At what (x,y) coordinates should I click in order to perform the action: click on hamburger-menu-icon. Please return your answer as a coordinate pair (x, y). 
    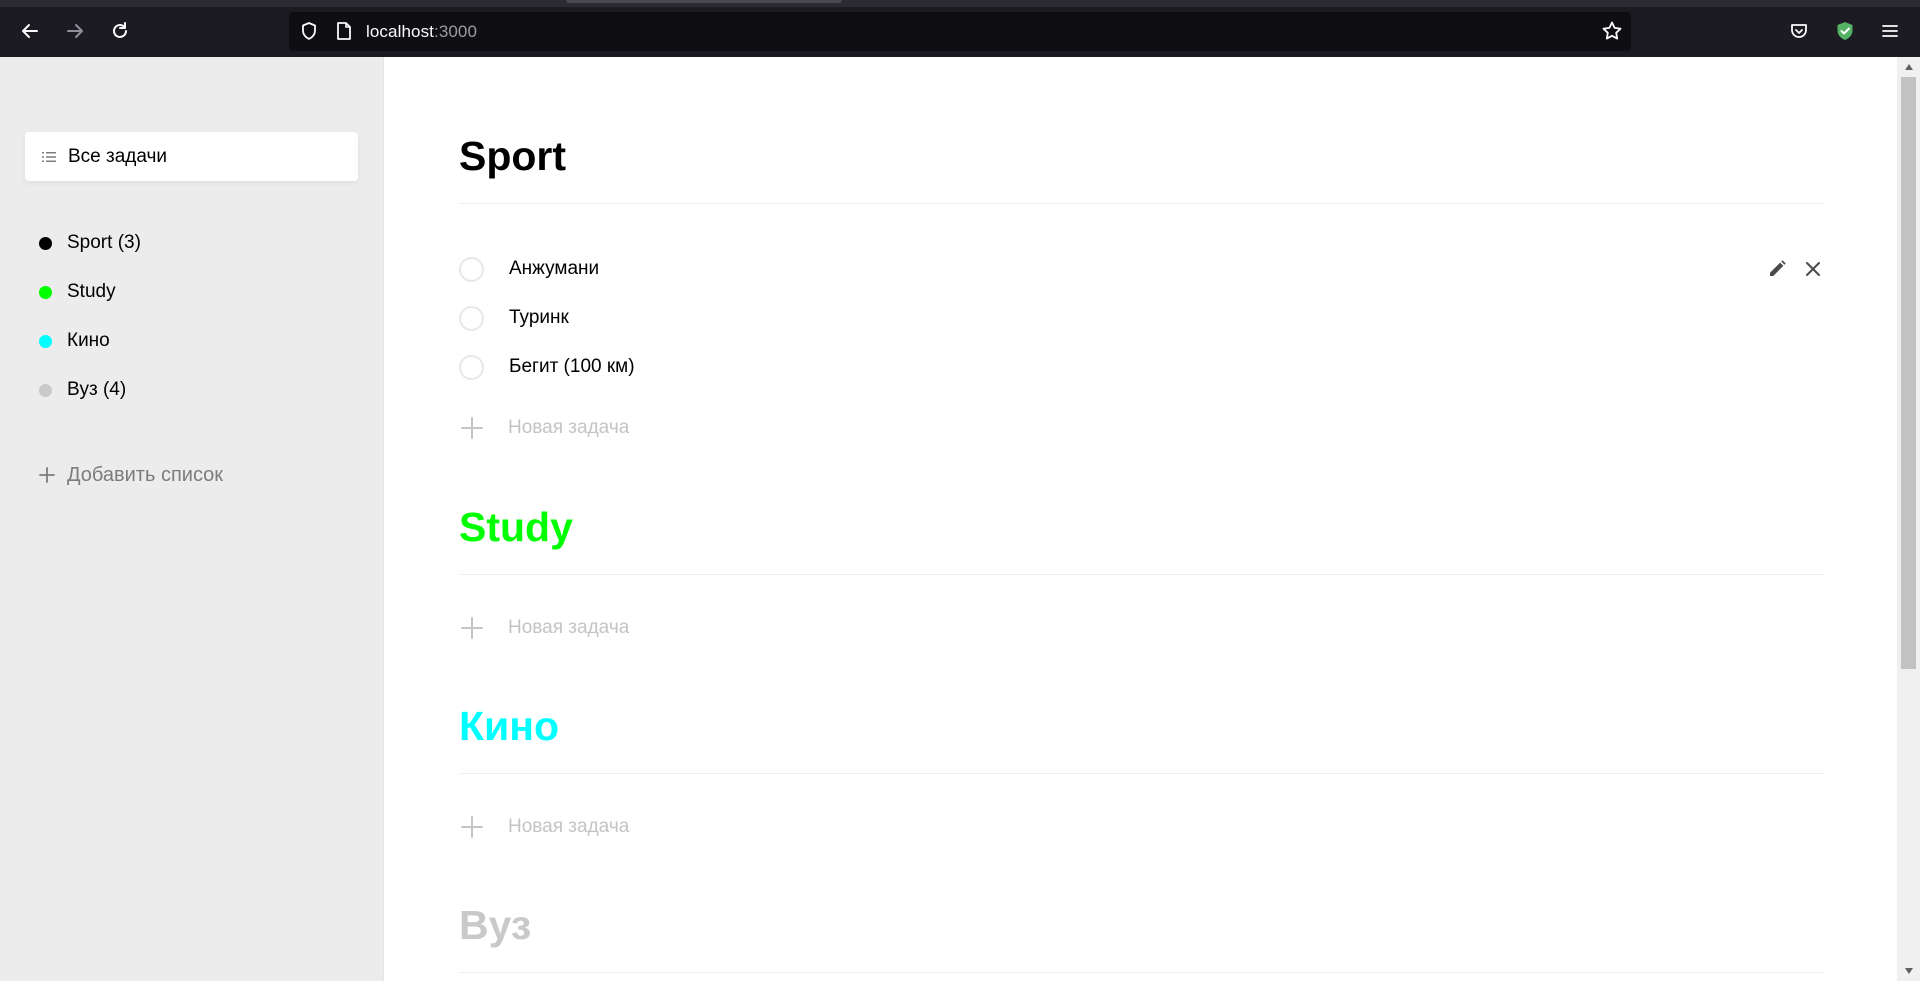
    Looking at the image, I should click on (1890, 31).